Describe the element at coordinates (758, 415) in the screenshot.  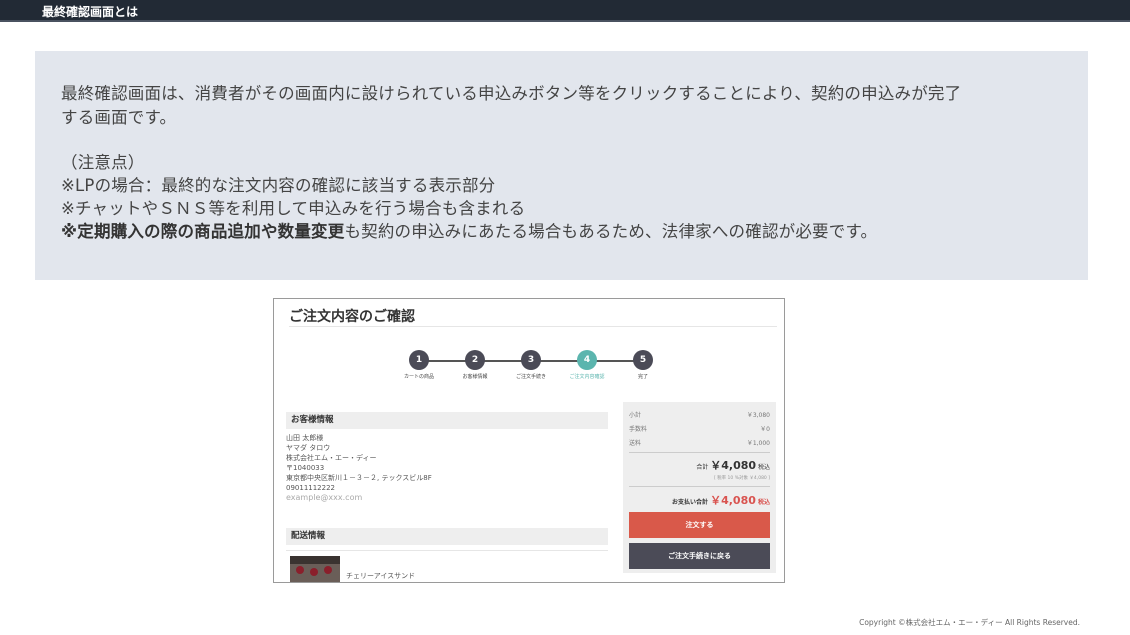
I see `subtotal-value: ￥3,080` at that location.